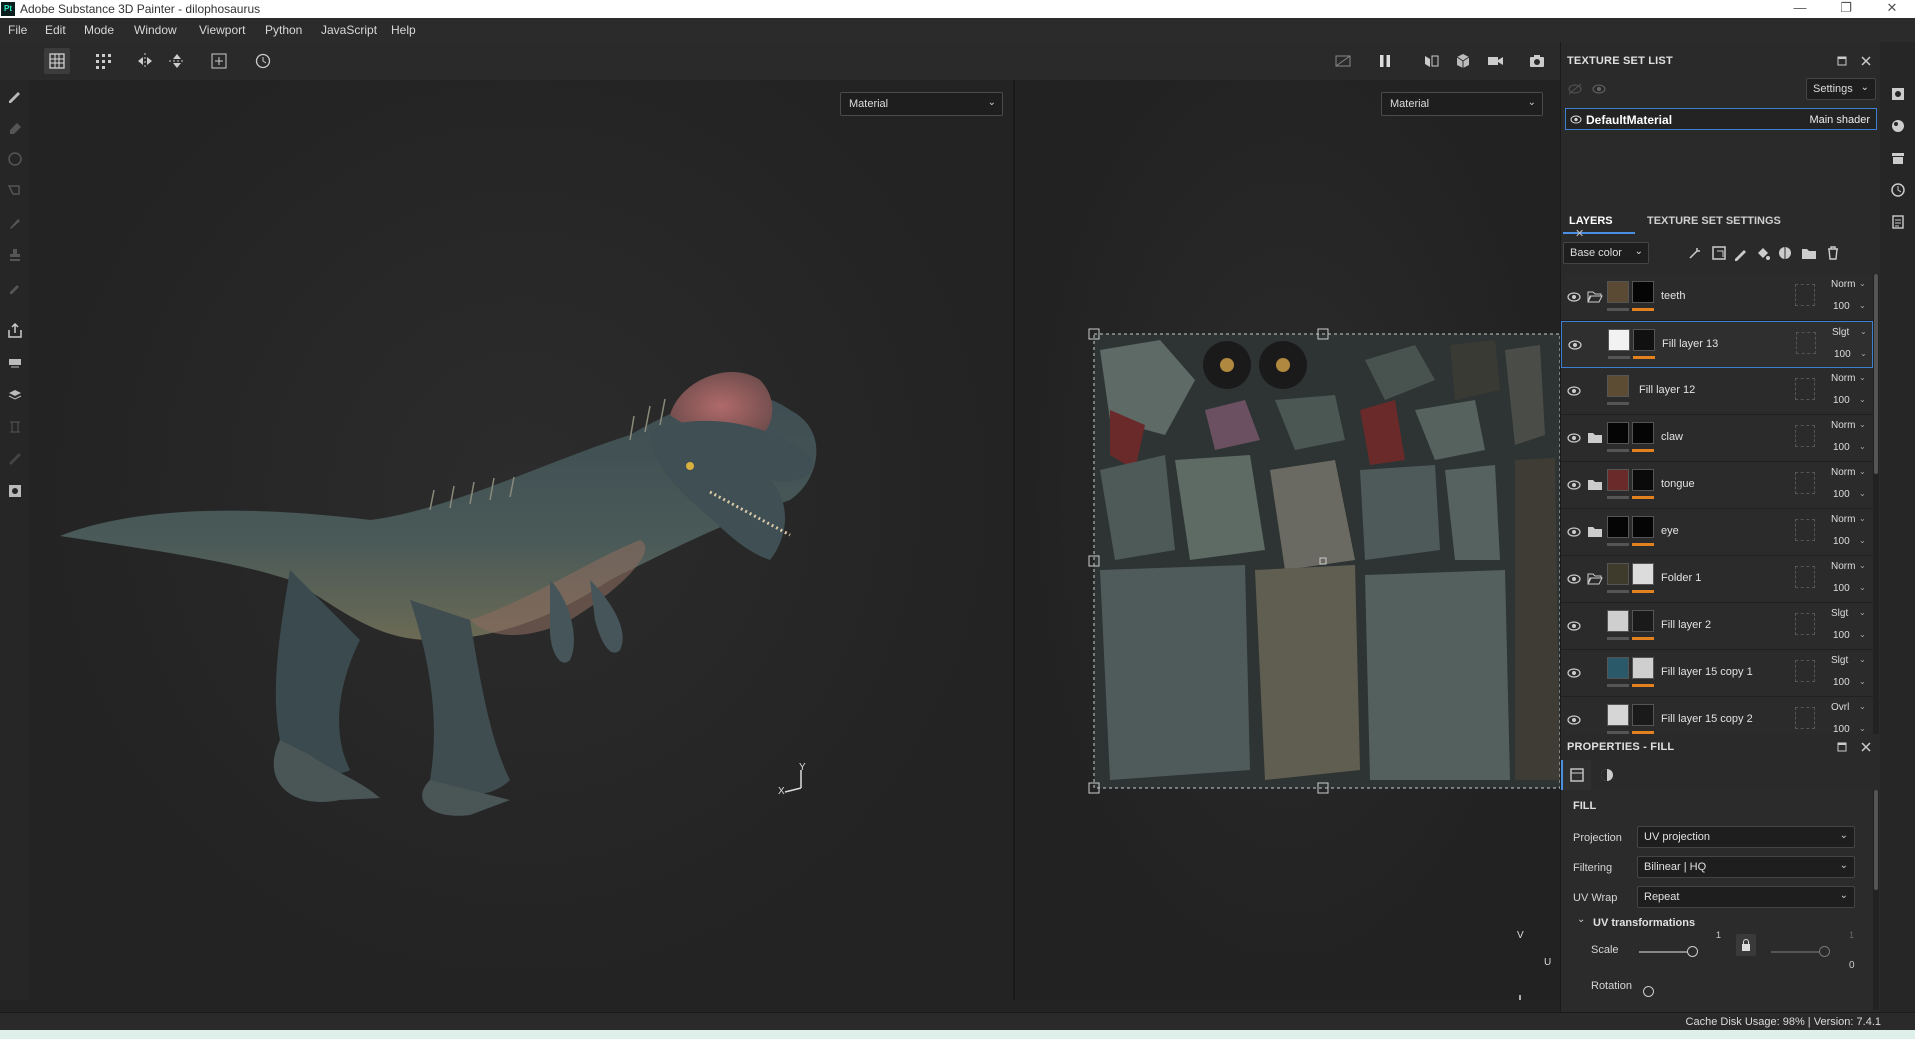 This screenshot has width=1915, height=1039. I want to click on layer-row: tongue Norm ⌄ 100 ⌄, so click(1717, 485).